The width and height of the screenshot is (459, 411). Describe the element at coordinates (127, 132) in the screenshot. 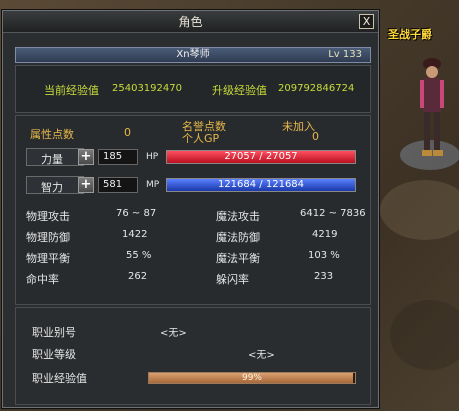

I see `attribute-points-value: 0` at that location.